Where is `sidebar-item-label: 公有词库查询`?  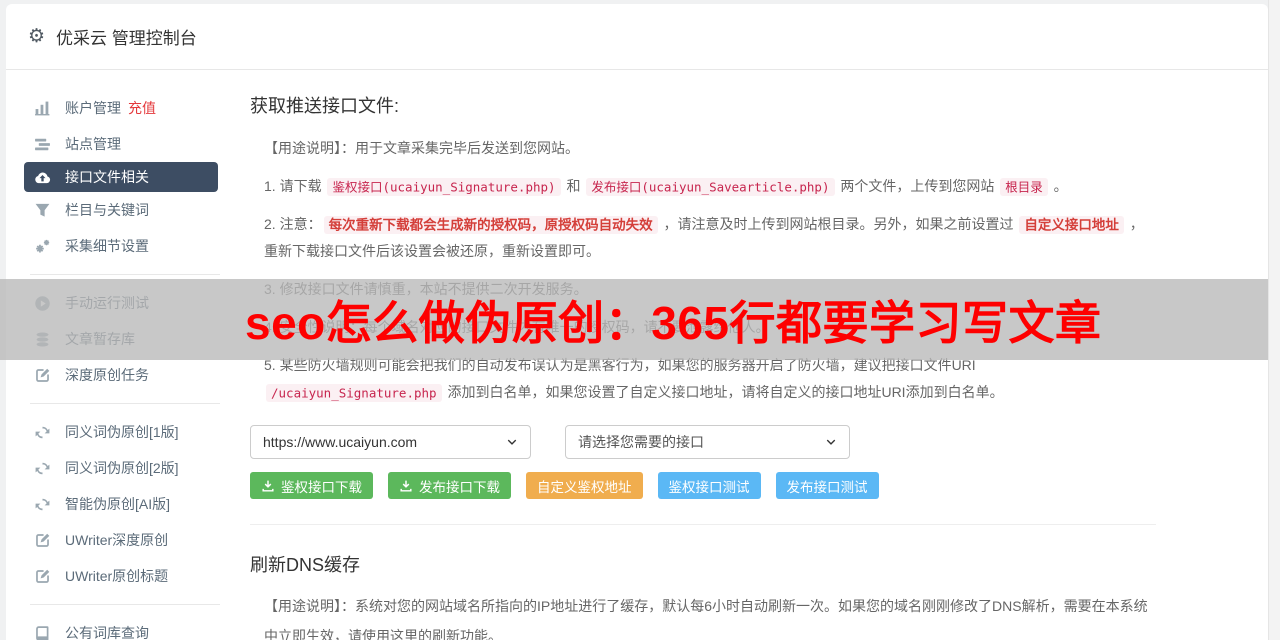 sidebar-item-label: 公有词库查询 is located at coordinates (107, 632).